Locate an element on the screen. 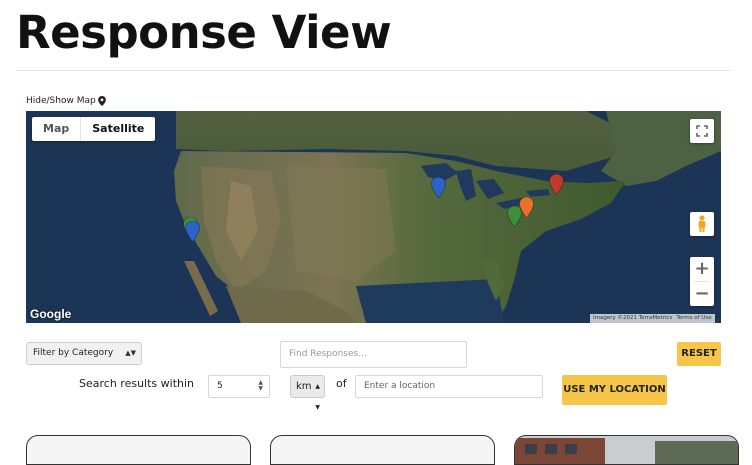 The image size is (752, 465). map-type-control: Map Satellite is located at coordinates (94, 129).